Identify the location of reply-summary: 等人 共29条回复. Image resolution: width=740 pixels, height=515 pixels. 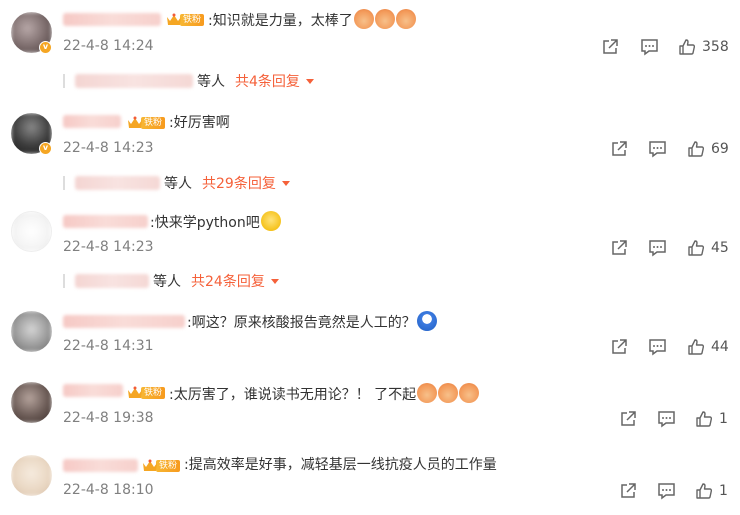
(176, 183).